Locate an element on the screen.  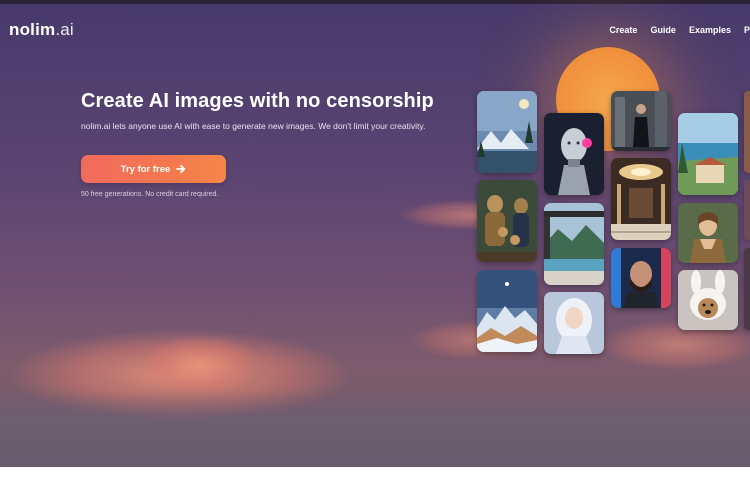
try-for-free-button: Try for free is located at coordinates (153, 169).